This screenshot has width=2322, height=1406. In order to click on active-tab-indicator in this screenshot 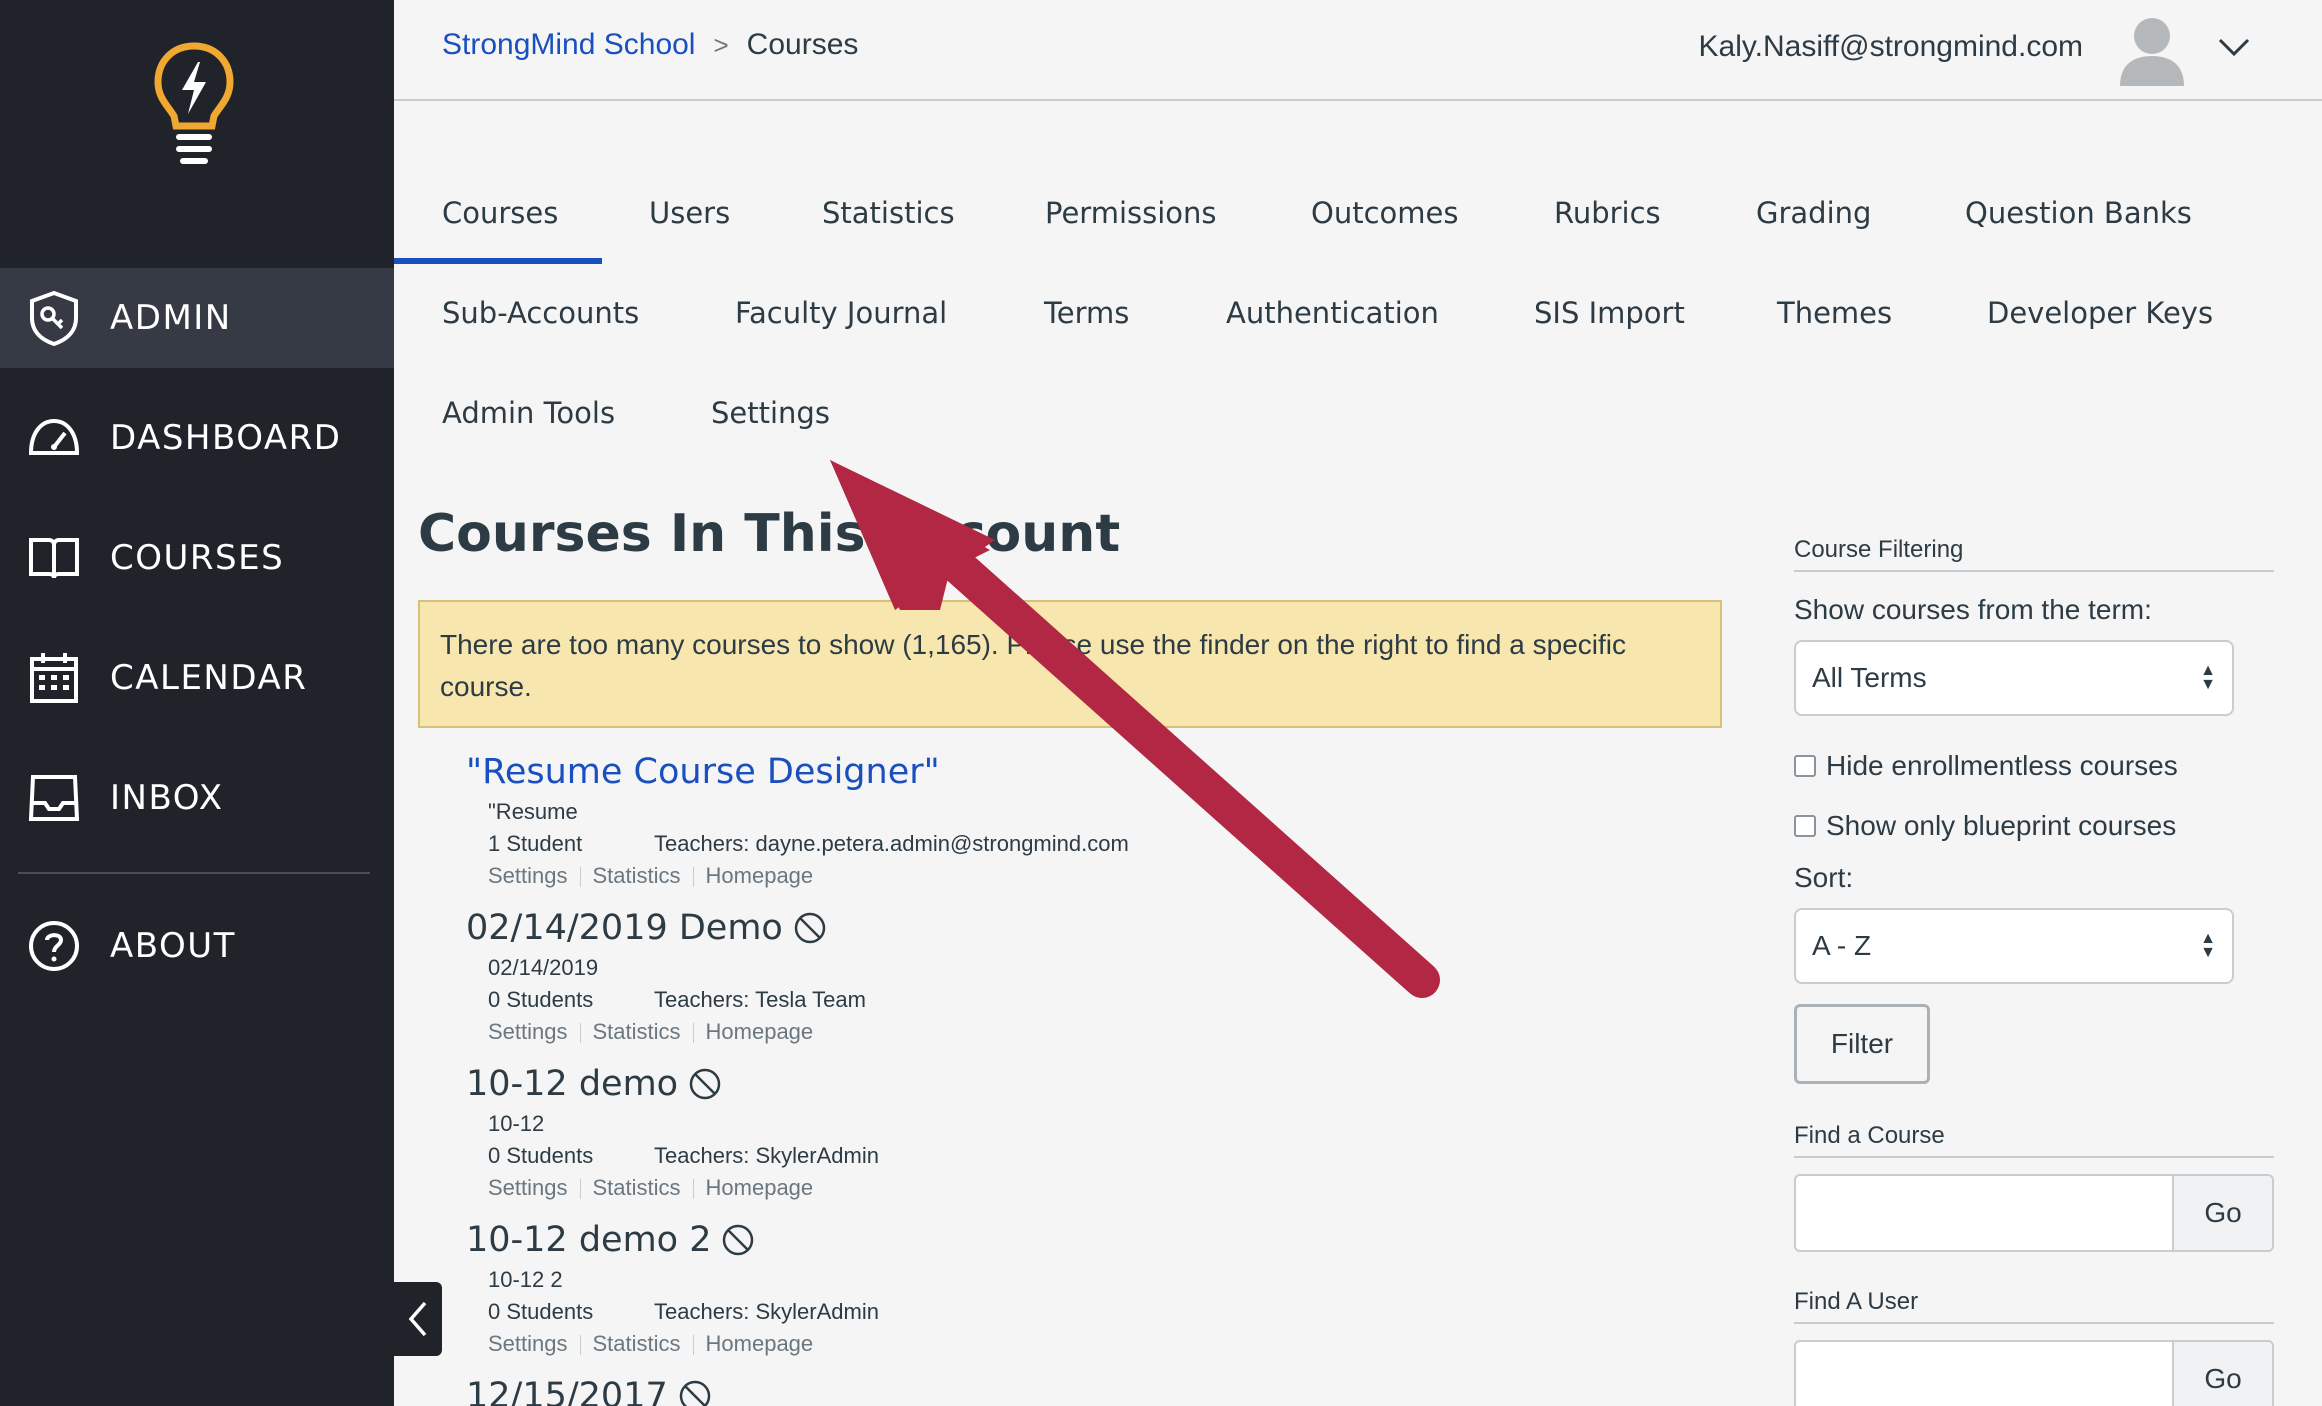, I will do `click(498, 261)`.